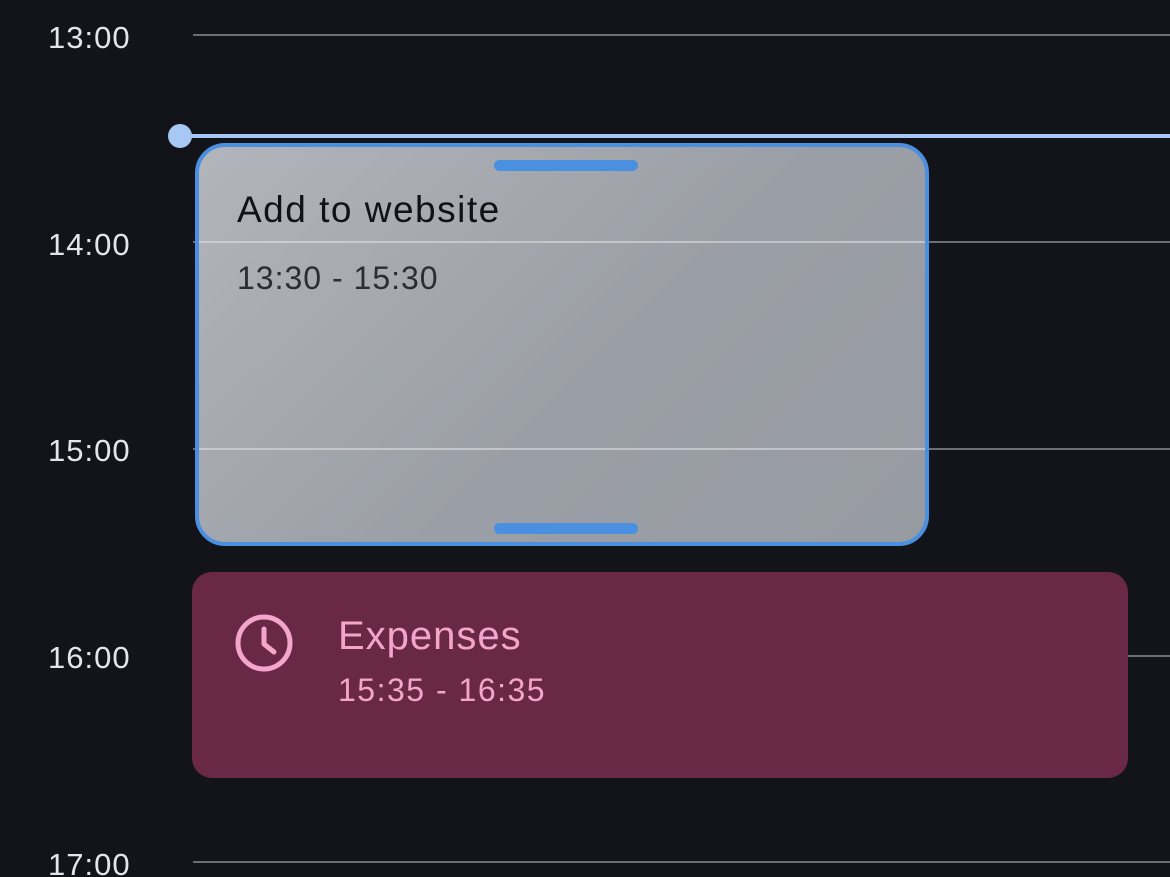 The width and height of the screenshot is (1170, 877). I want to click on hour-label-15: 15:00, so click(89, 450).